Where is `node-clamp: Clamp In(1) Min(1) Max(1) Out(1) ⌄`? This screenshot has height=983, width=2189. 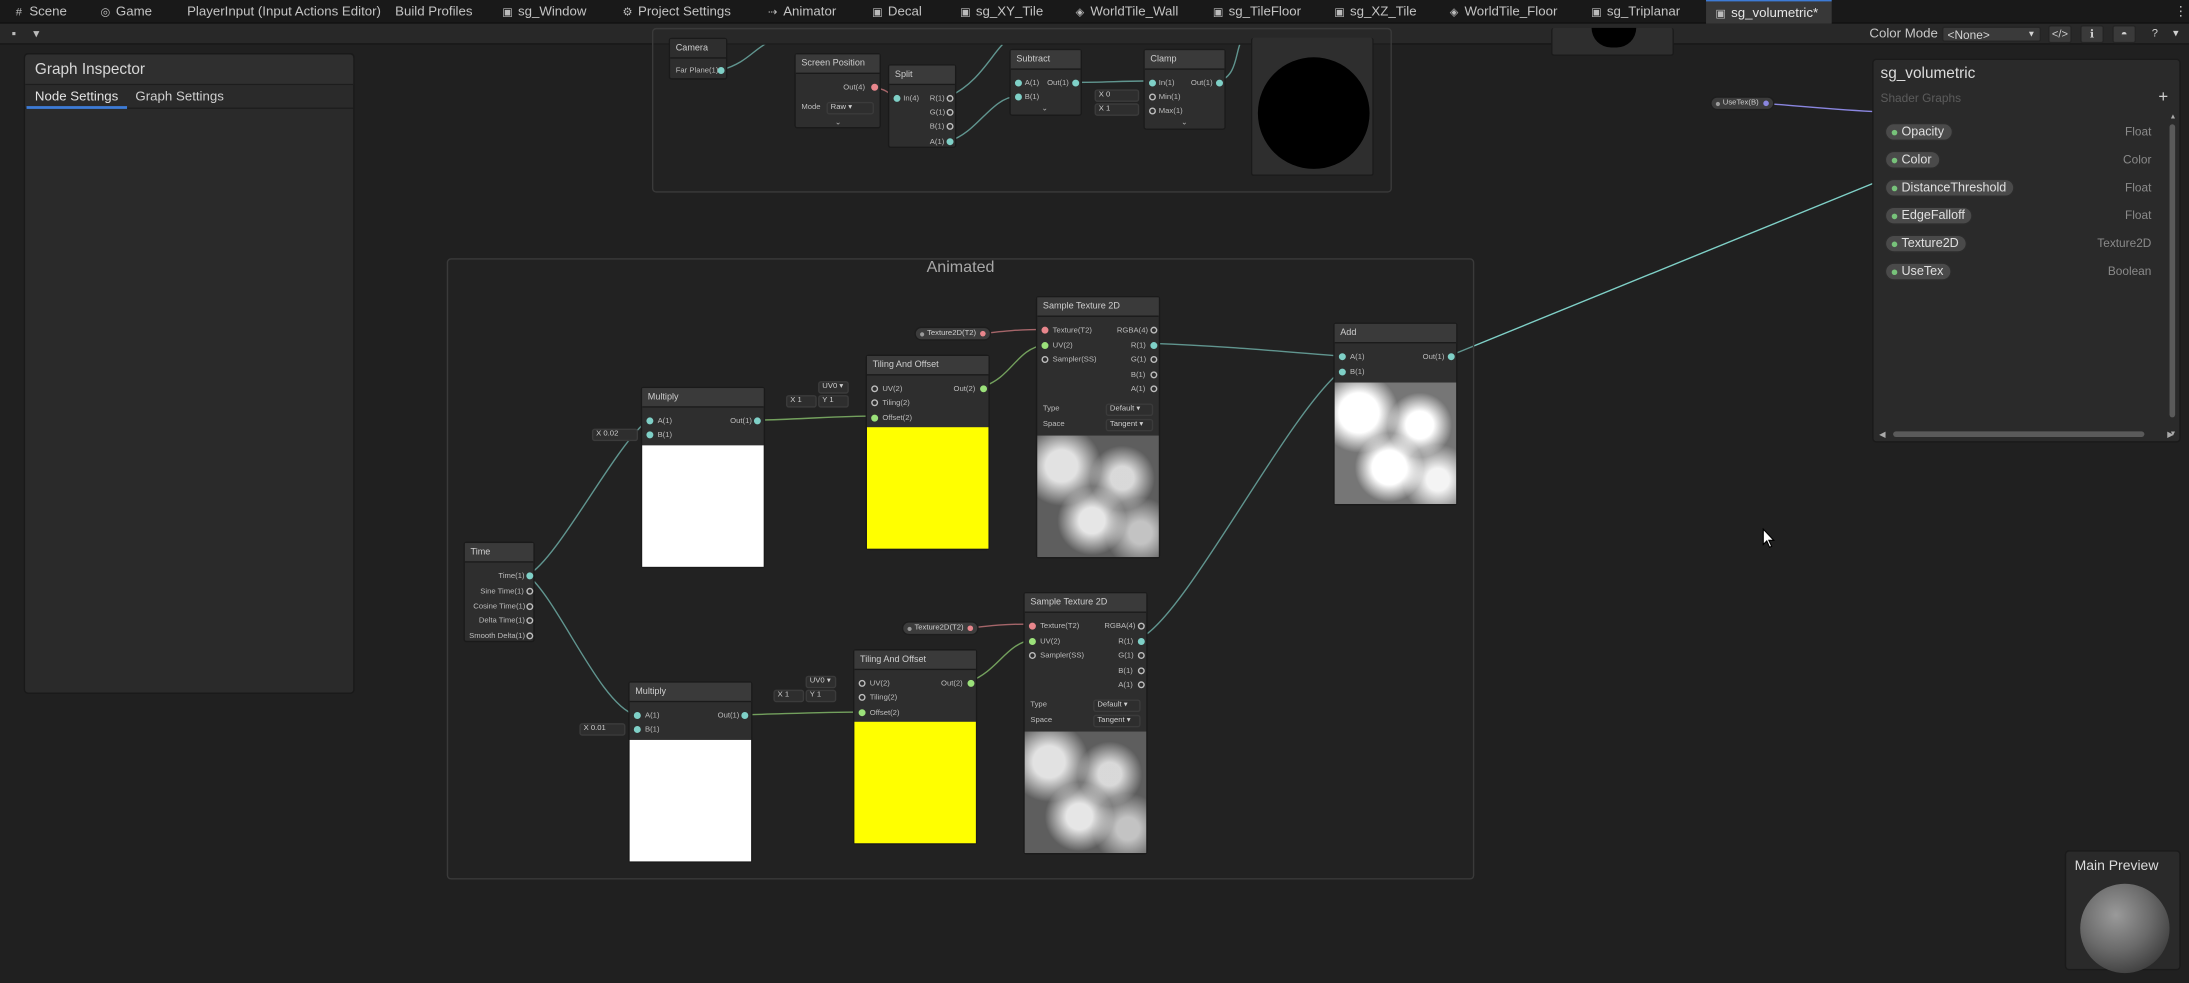
node-clamp: Clamp In(1) Min(1) Max(1) Out(1) ⌄ is located at coordinates (1184, 89).